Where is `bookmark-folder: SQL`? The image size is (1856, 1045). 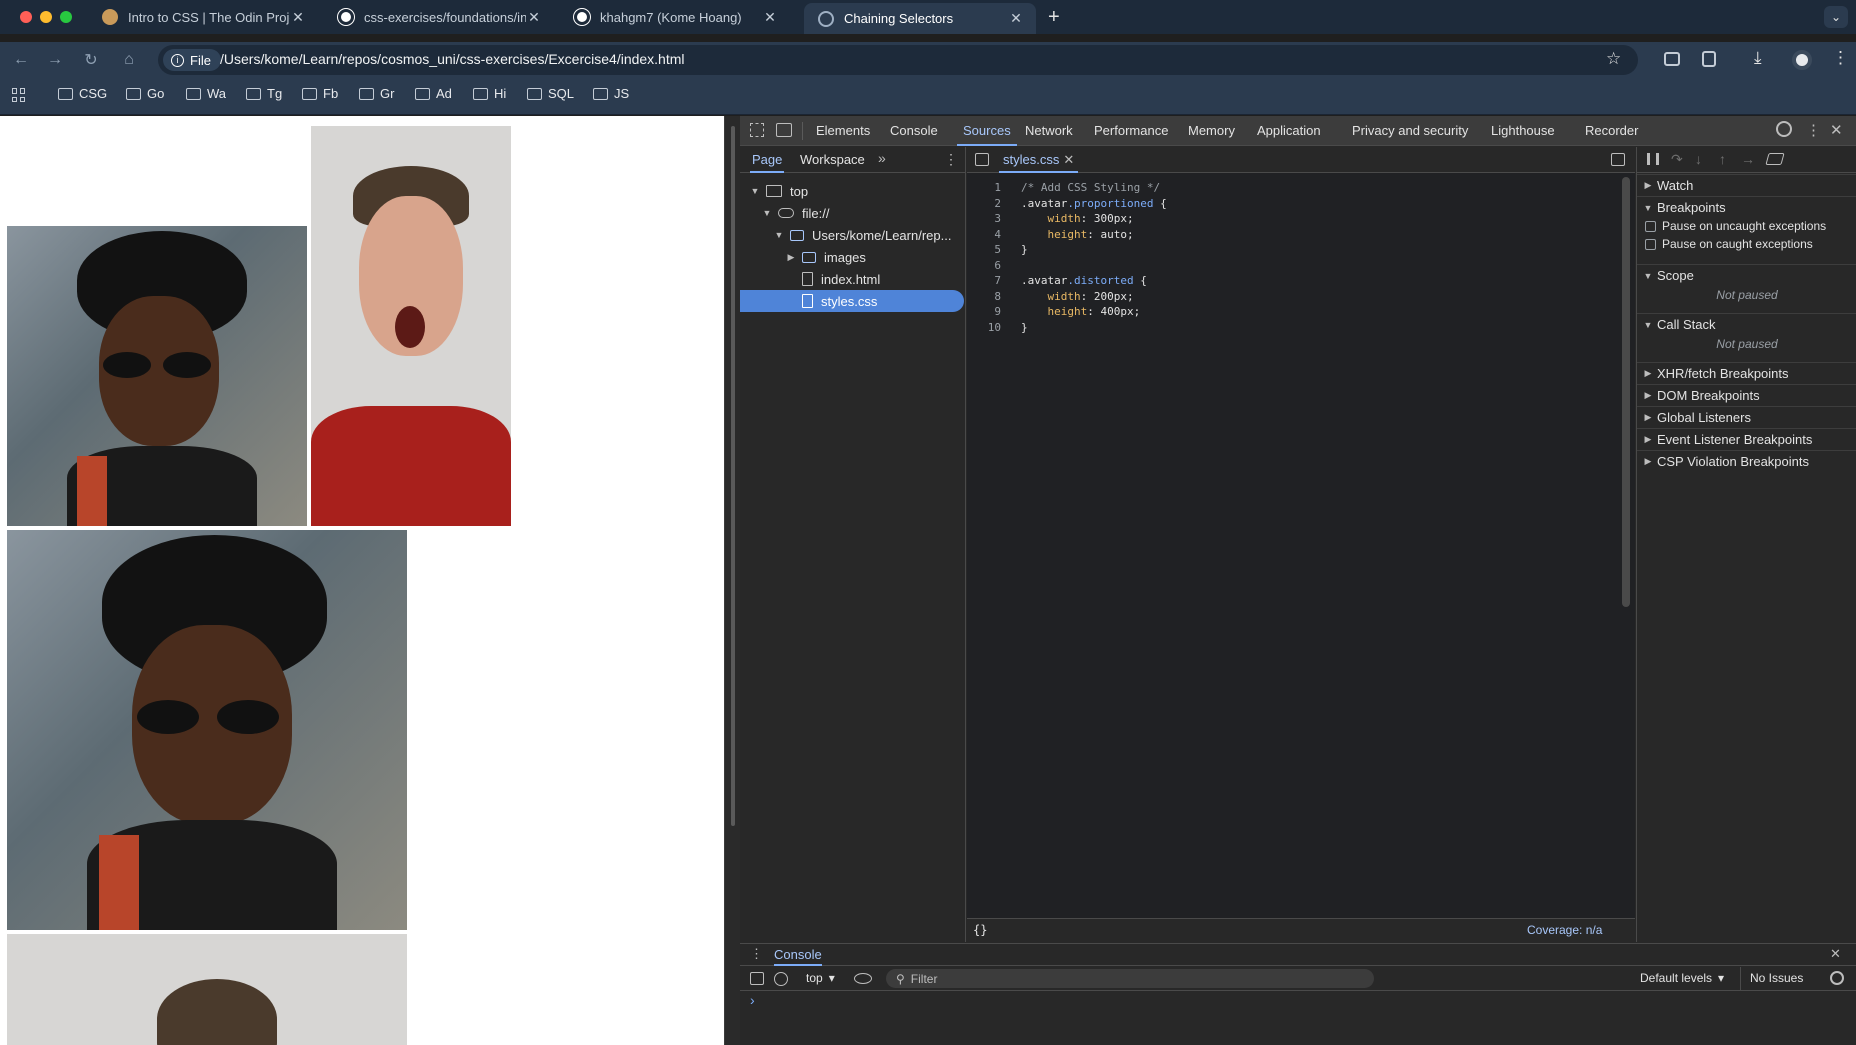
bookmark-folder: SQL is located at coordinates (550, 93).